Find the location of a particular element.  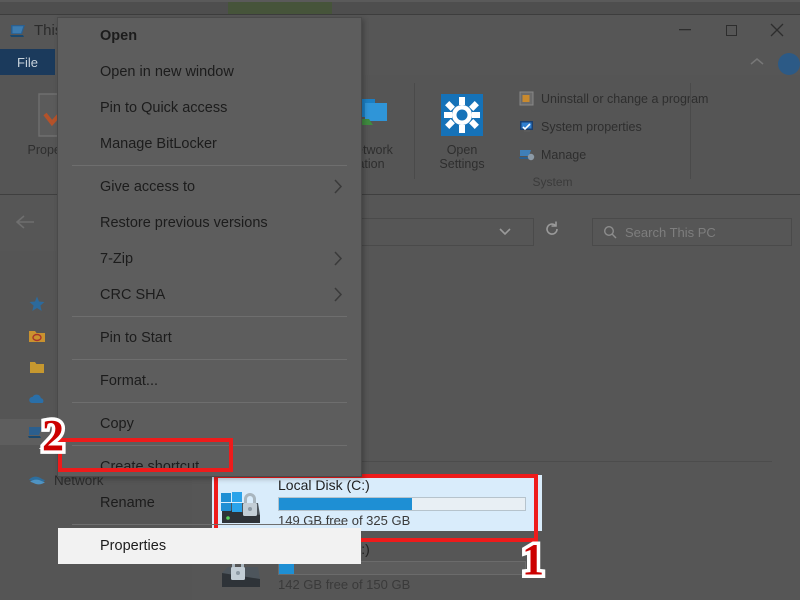

caption-buttons is located at coordinates (731, 30).